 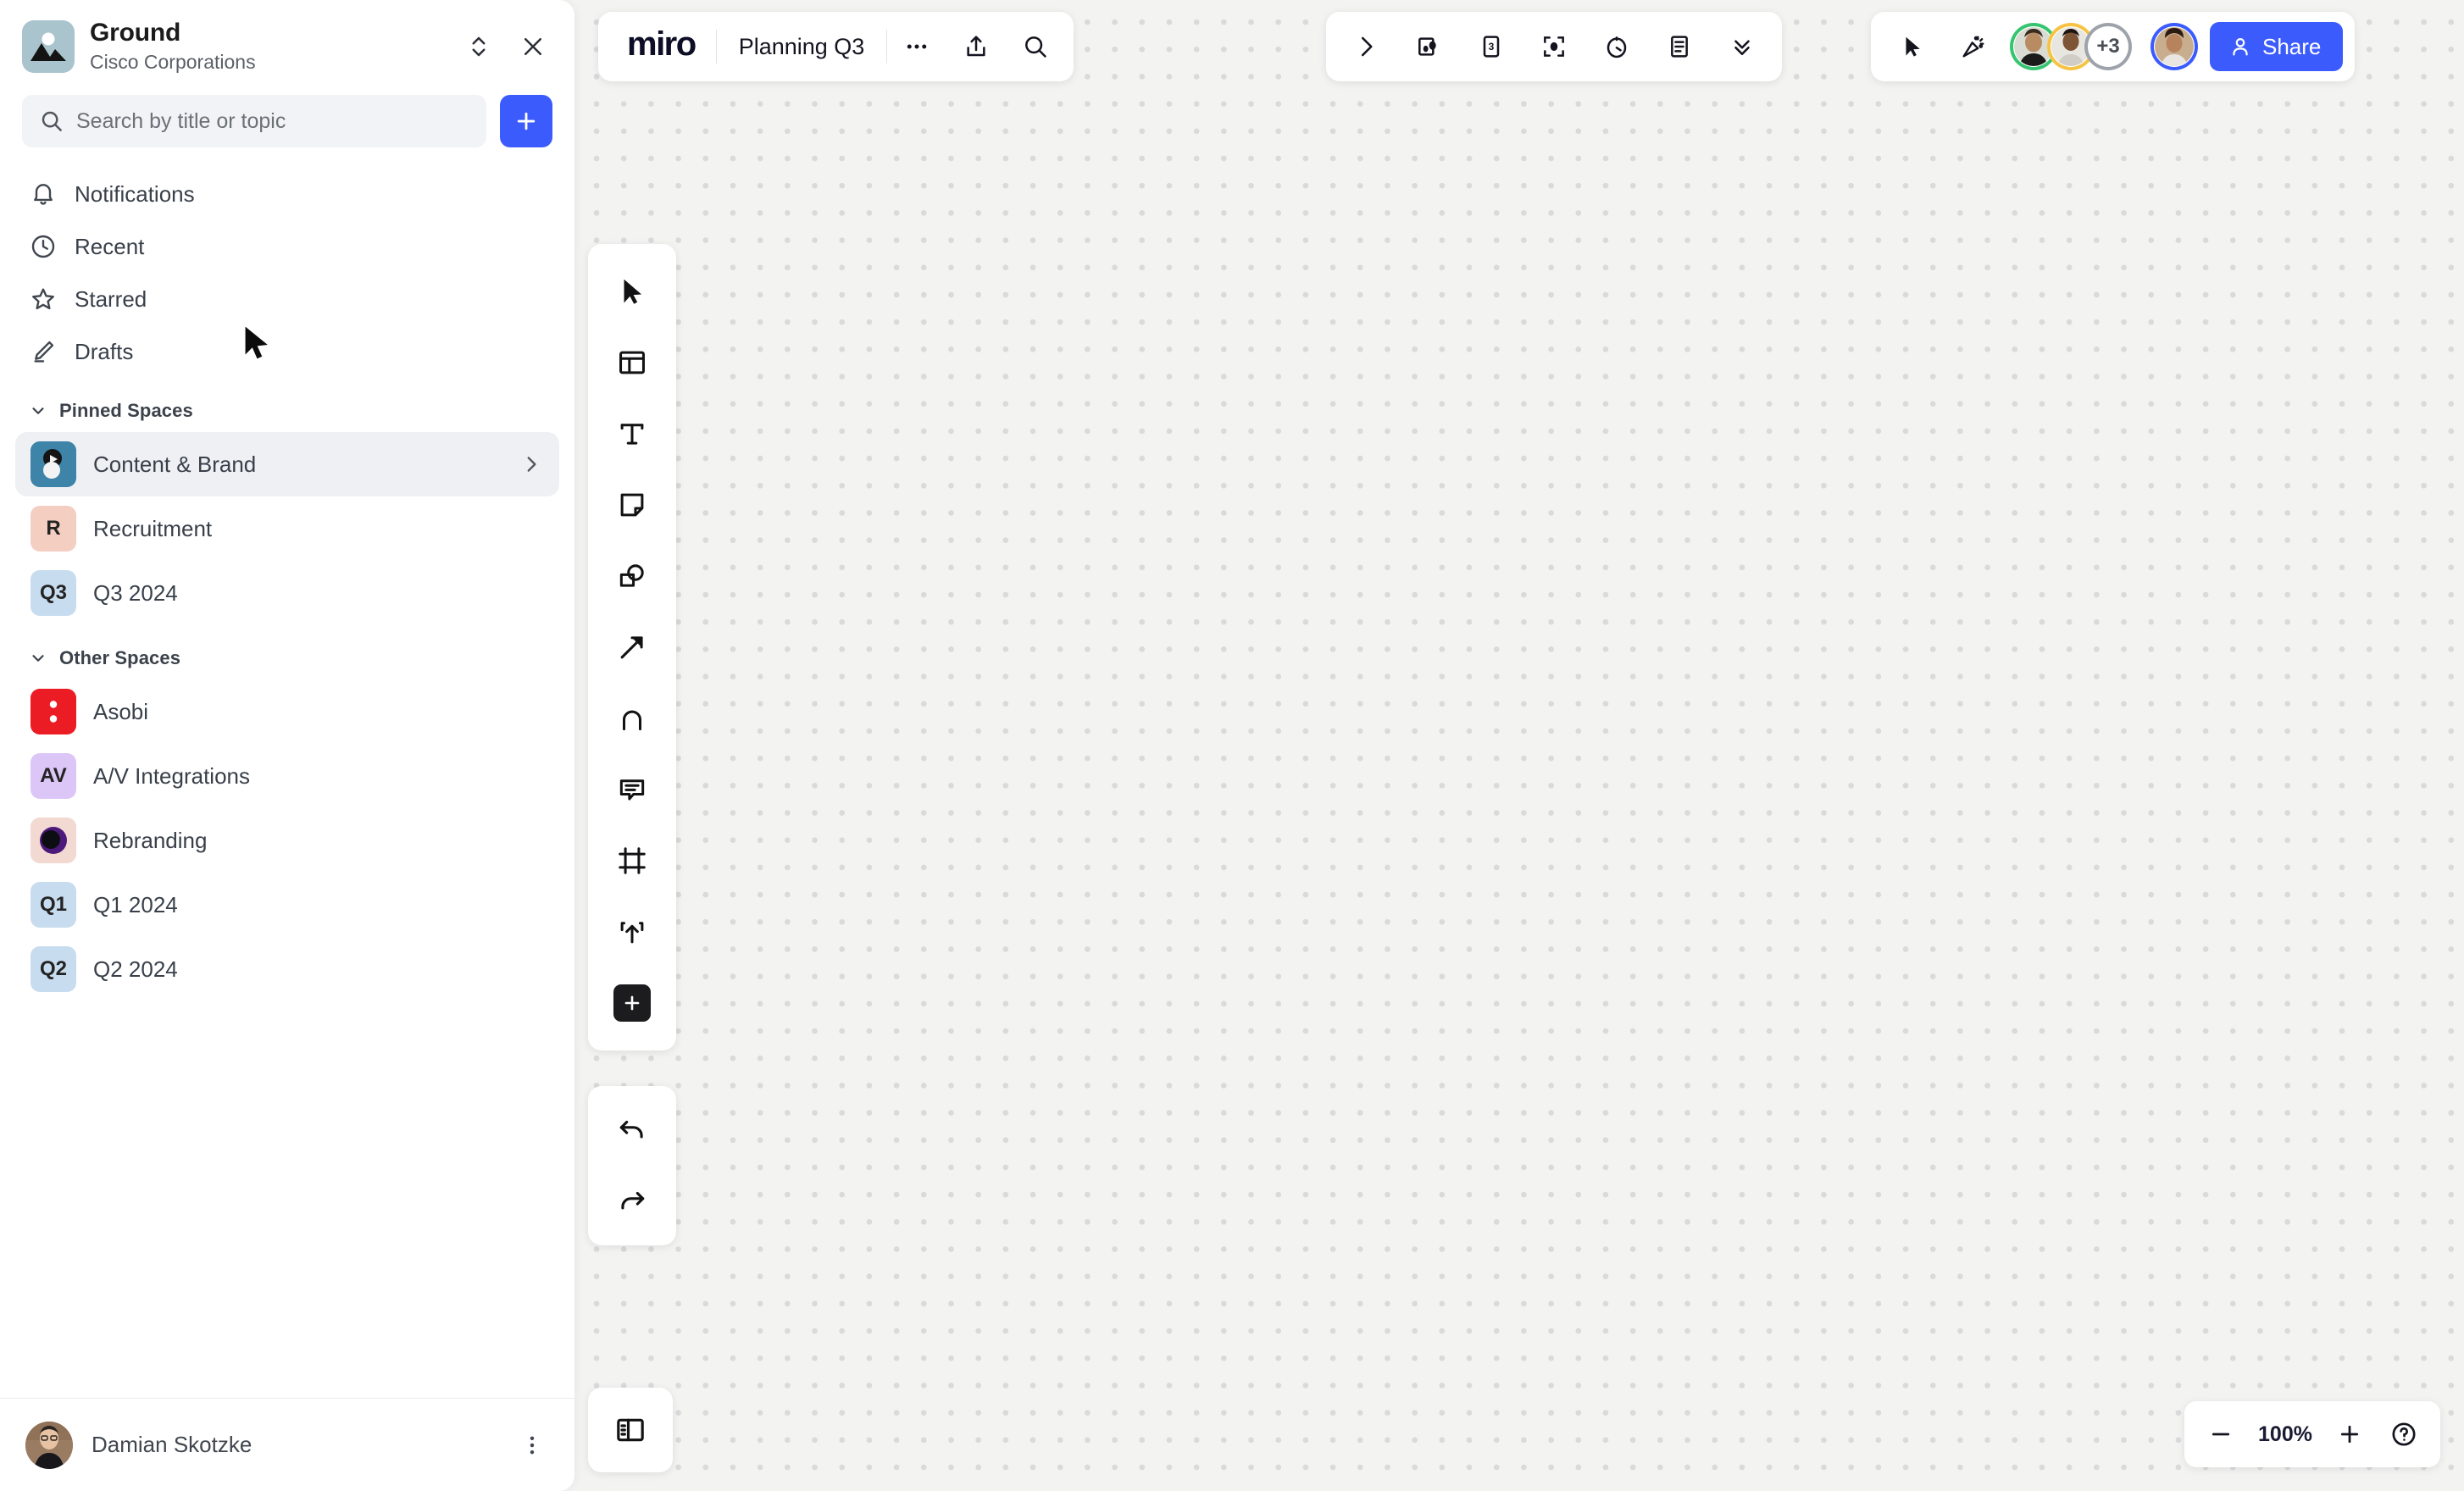 I want to click on space-avatar: AV, so click(x=54, y=776).